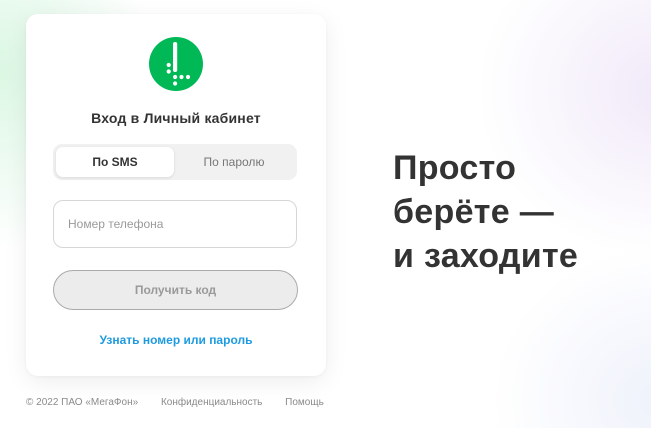 The image size is (651, 428). What do you see at coordinates (176, 340) in the screenshot?
I see `recover-number-or-password-link: Узнать номер или пароль` at bounding box center [176, 340].